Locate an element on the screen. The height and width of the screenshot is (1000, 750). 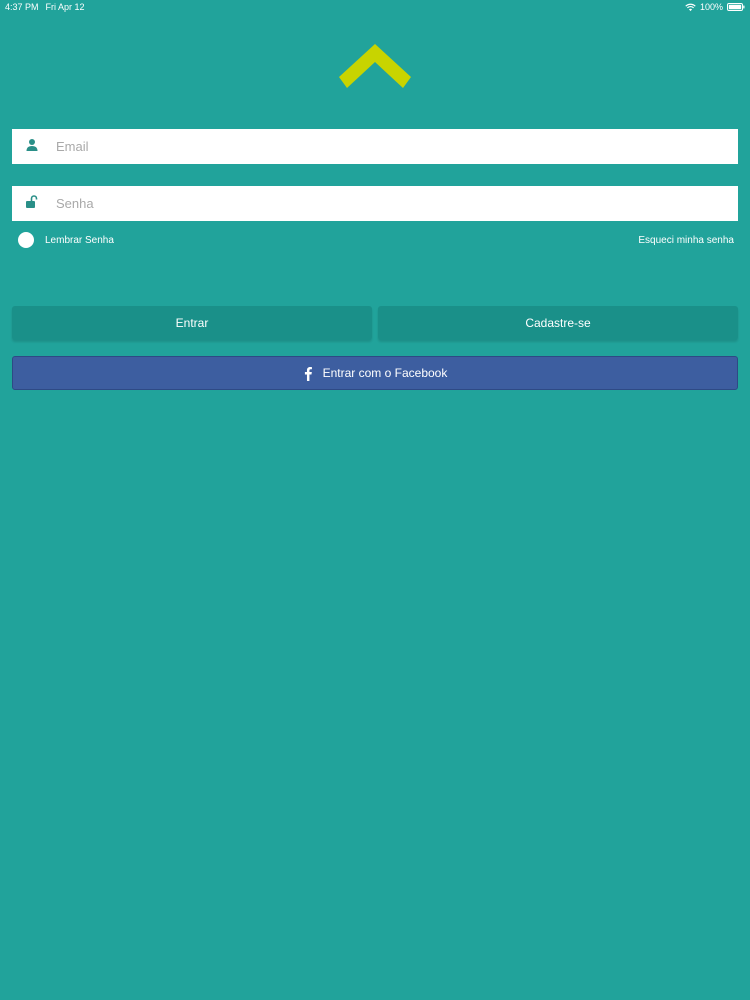
facebook-login-button: Entrar com o Facebook is located at coordinates (375, 373).